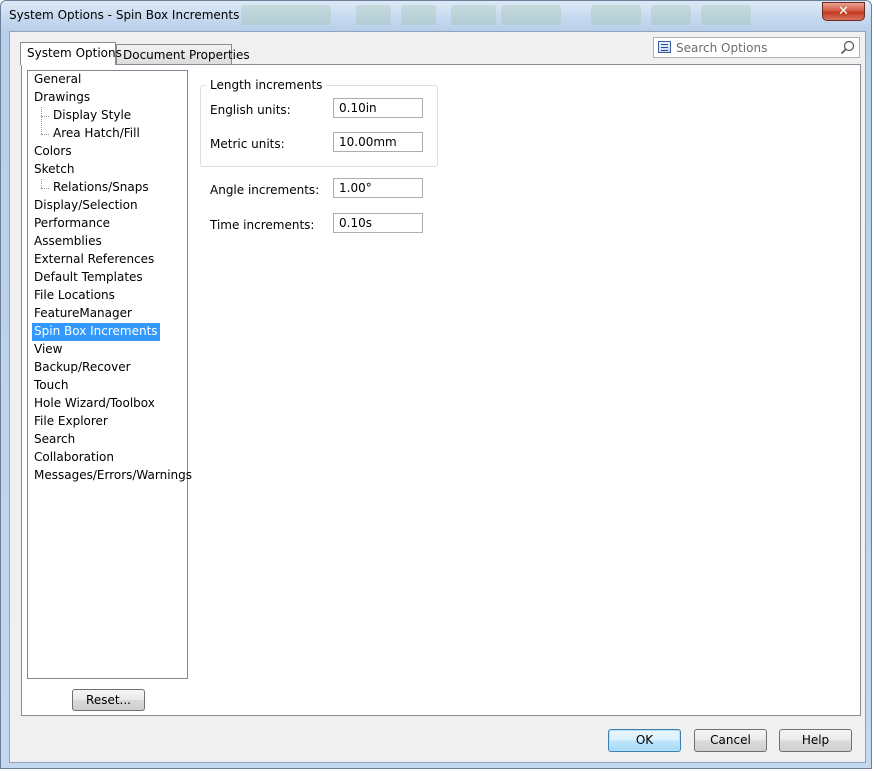 This screenshot has height=771, width=874. What do you see at coordinates (101, 188) in the screenshot?
I see `tree-item-relations-snaps: Relations/Snaps` at bounding box center [101, 188].